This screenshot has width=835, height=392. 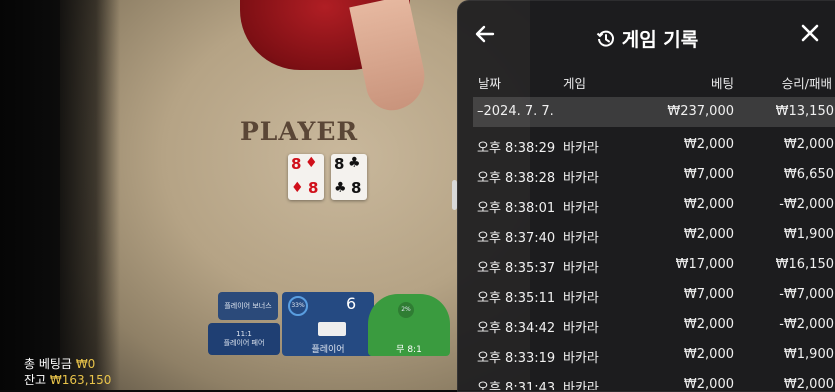 What do you see at coordinates (244, 339) in the screenshot?
I see `player-pair-spot: 11:1 플레이어 페어` at bounding box center [244, 339].